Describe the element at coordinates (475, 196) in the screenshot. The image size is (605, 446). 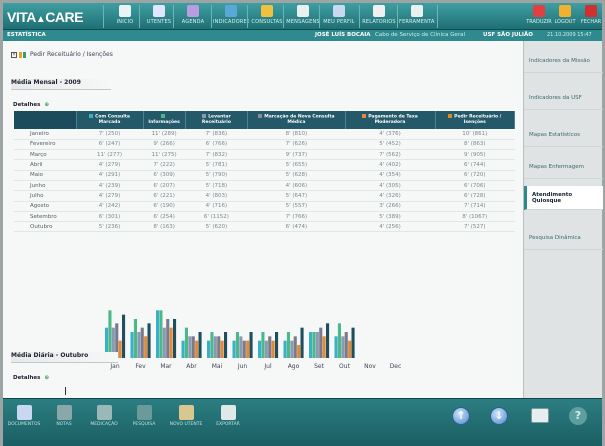
I see `value-cell: 6' (728)` at that location.